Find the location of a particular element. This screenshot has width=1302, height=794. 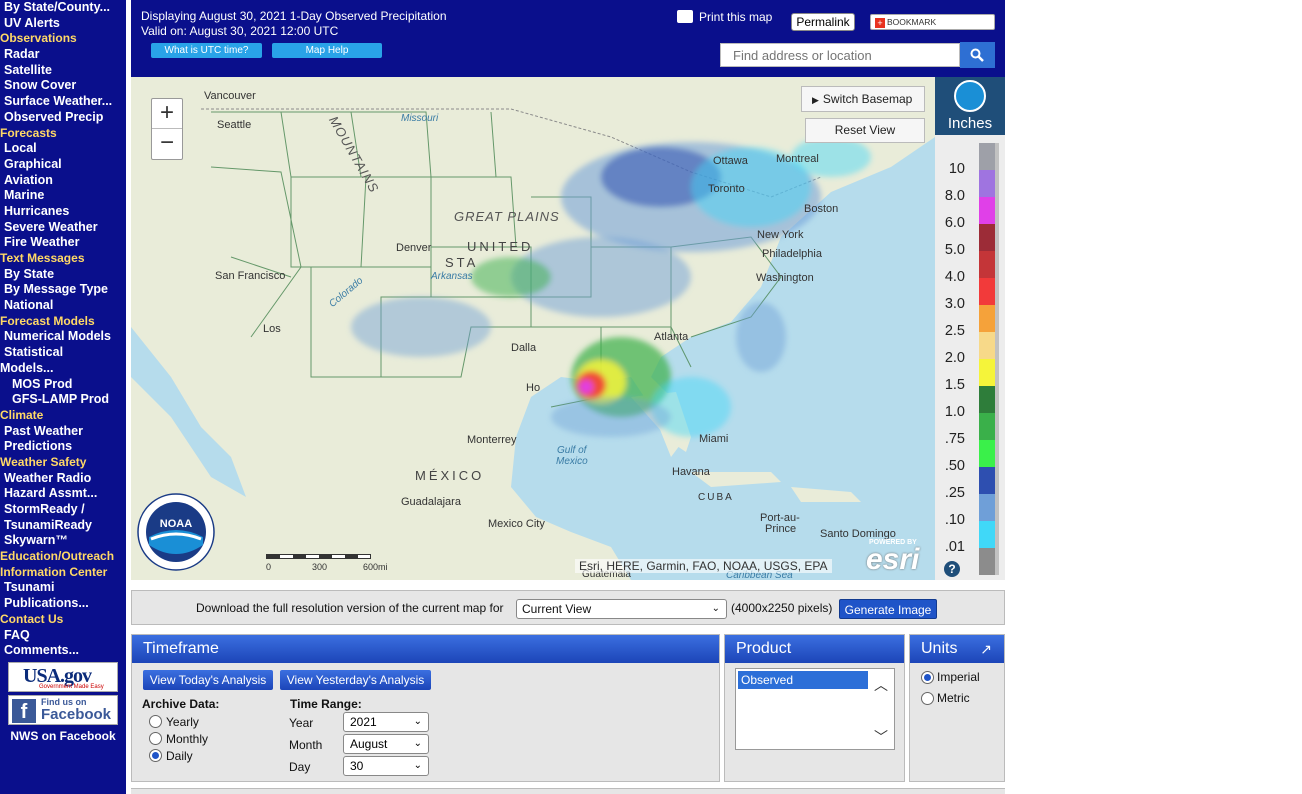

daily-label: Daily is located at coordinates (179, 756).